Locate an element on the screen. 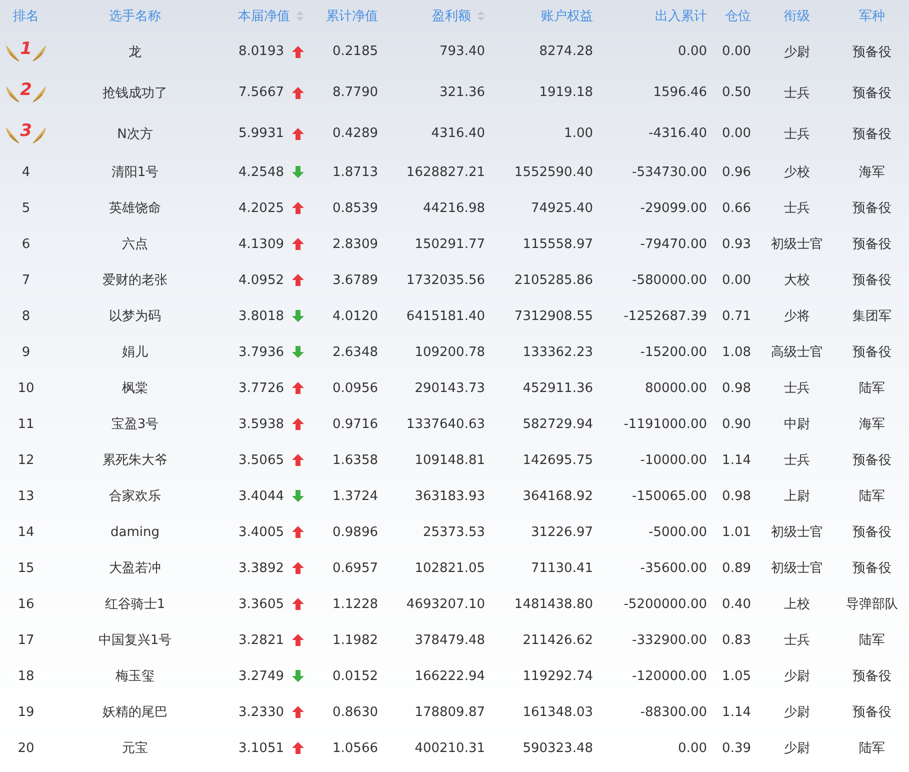 The image size is (909, 772). cumulative-value: 0.8539 is located at coordinates (355, 208).